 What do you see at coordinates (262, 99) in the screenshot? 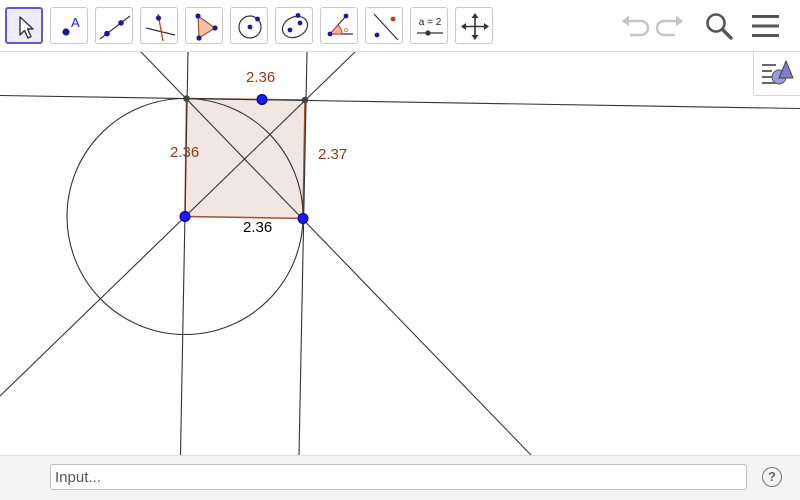
I see `free-point-top-side` at bounding box center [262, 99].